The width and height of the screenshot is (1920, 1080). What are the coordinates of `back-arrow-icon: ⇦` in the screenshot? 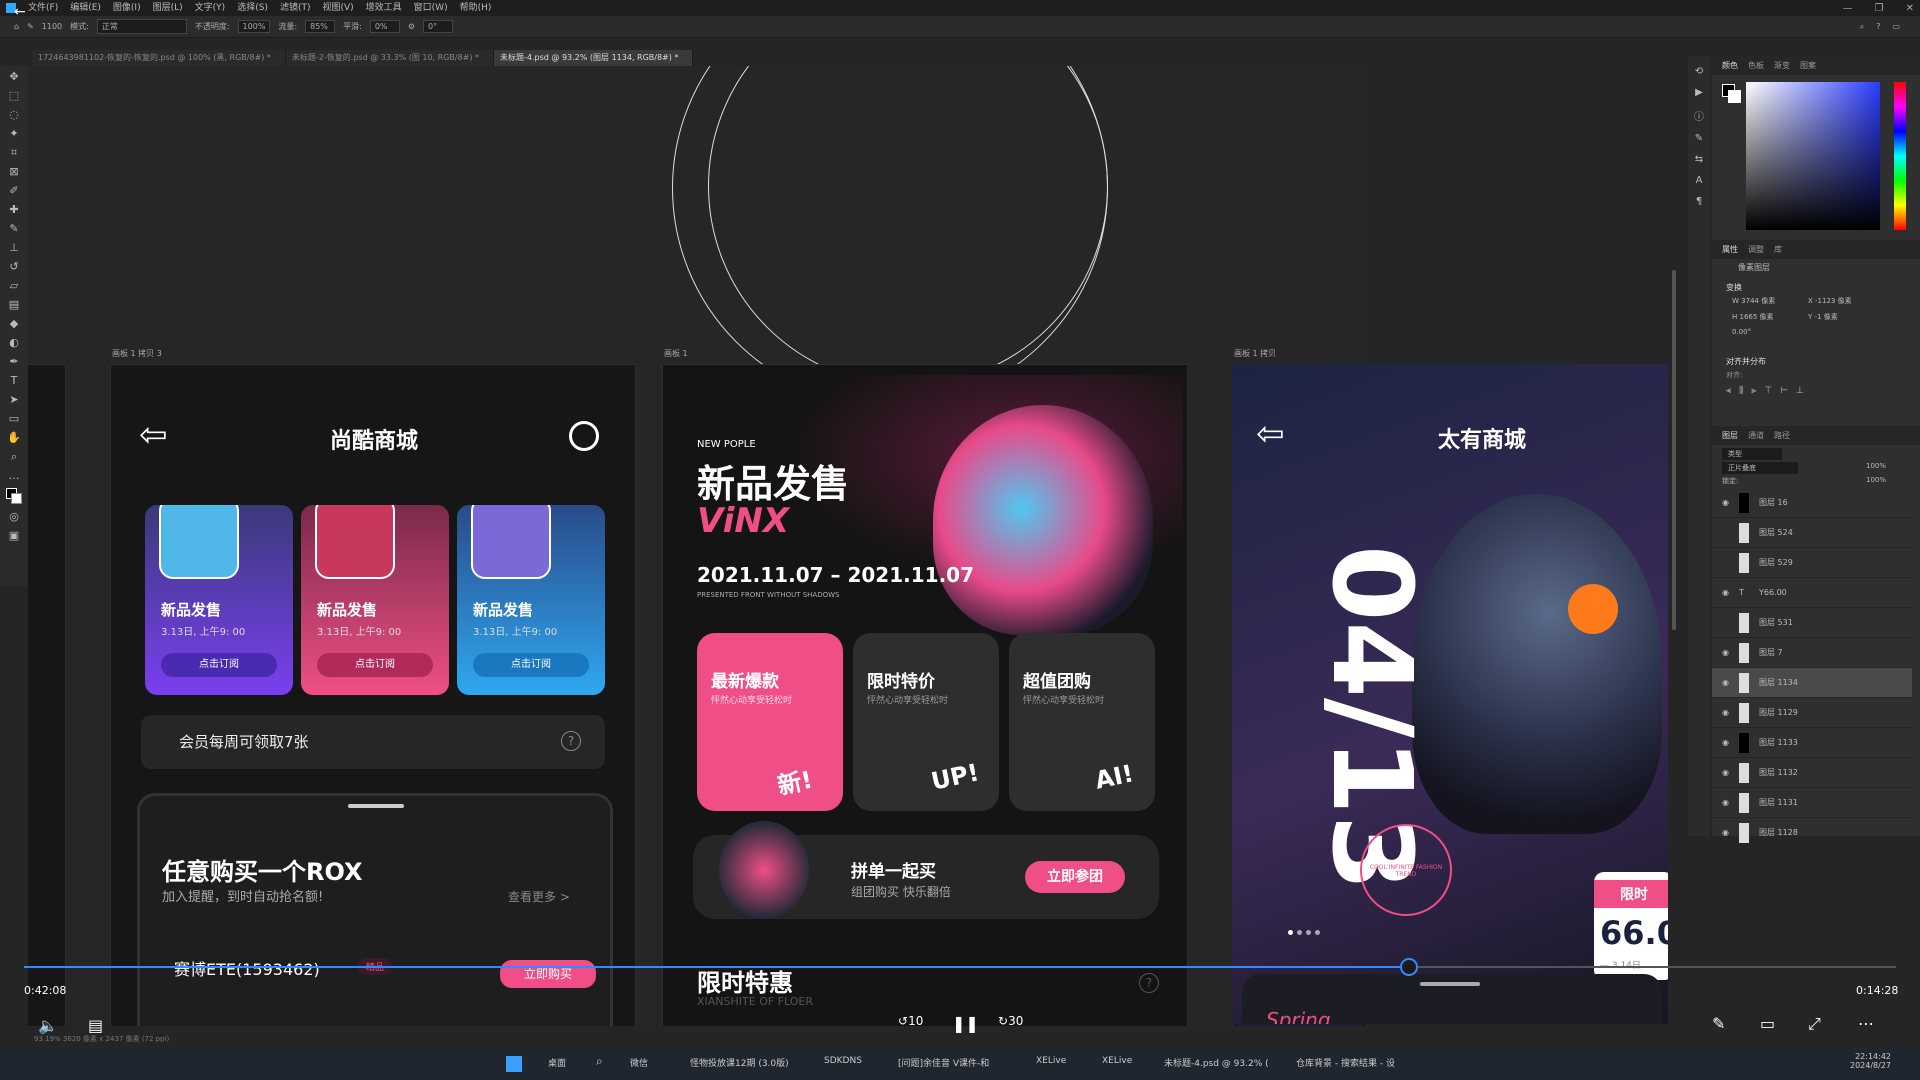 It's located at (1270, 434).